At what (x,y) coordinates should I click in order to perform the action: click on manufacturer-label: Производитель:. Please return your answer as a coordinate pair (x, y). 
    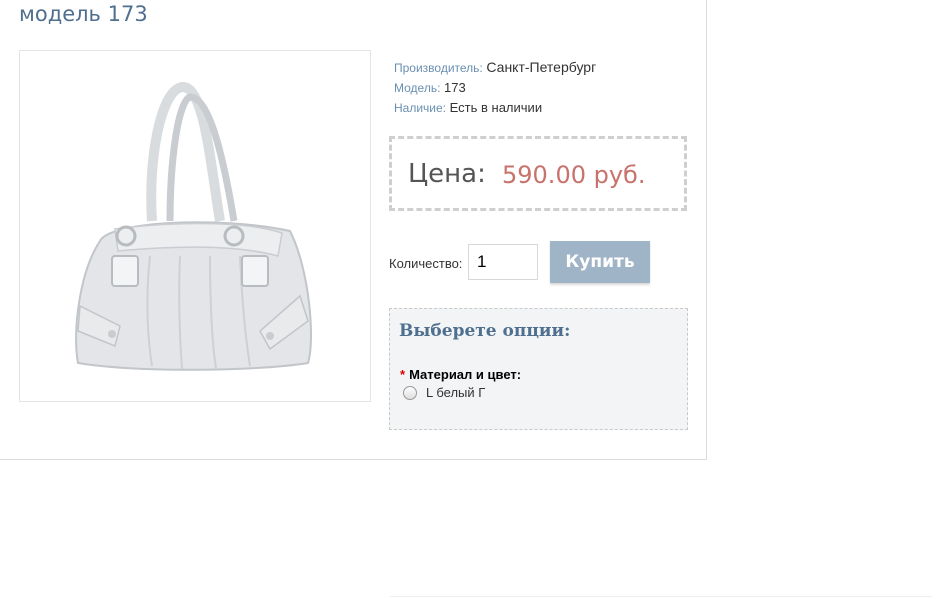
    Looking at the image, I should click on (438, 68).